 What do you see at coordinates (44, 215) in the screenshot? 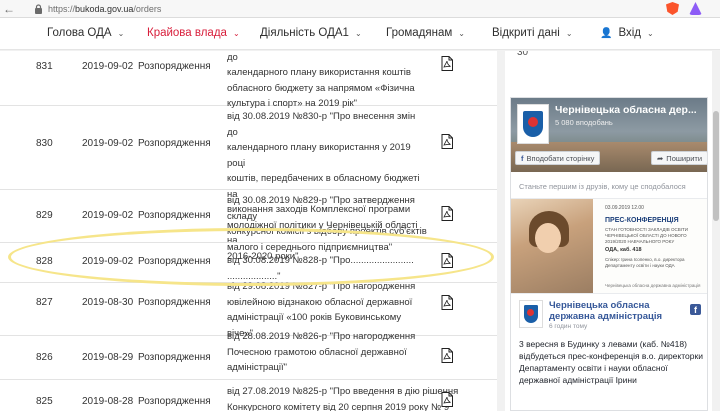
I see `order-number: 829` at bounding box center [44, 215].